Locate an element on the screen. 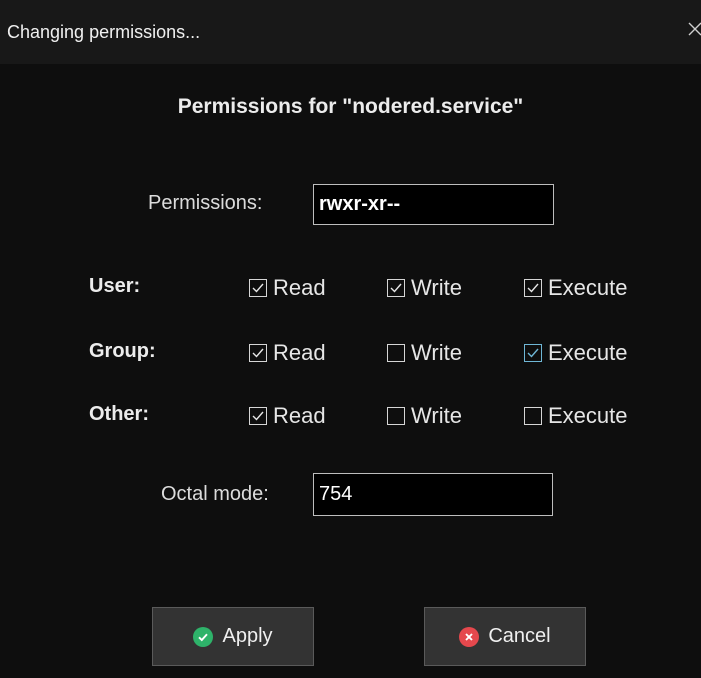 The height and width of the screenshot is (678, 701). other-execute-checkbox: Execute is located at coordinates (576, 416).